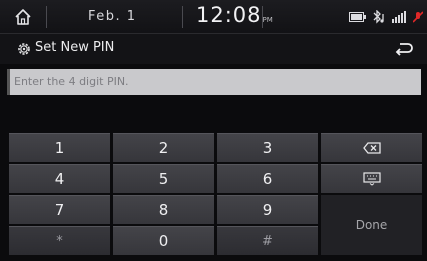 This screenshot has width=427, height=261. What do you see at coordinates (163, 240) in the screenshot?
I see `key-0: 0` at bounding box center [163, 240].